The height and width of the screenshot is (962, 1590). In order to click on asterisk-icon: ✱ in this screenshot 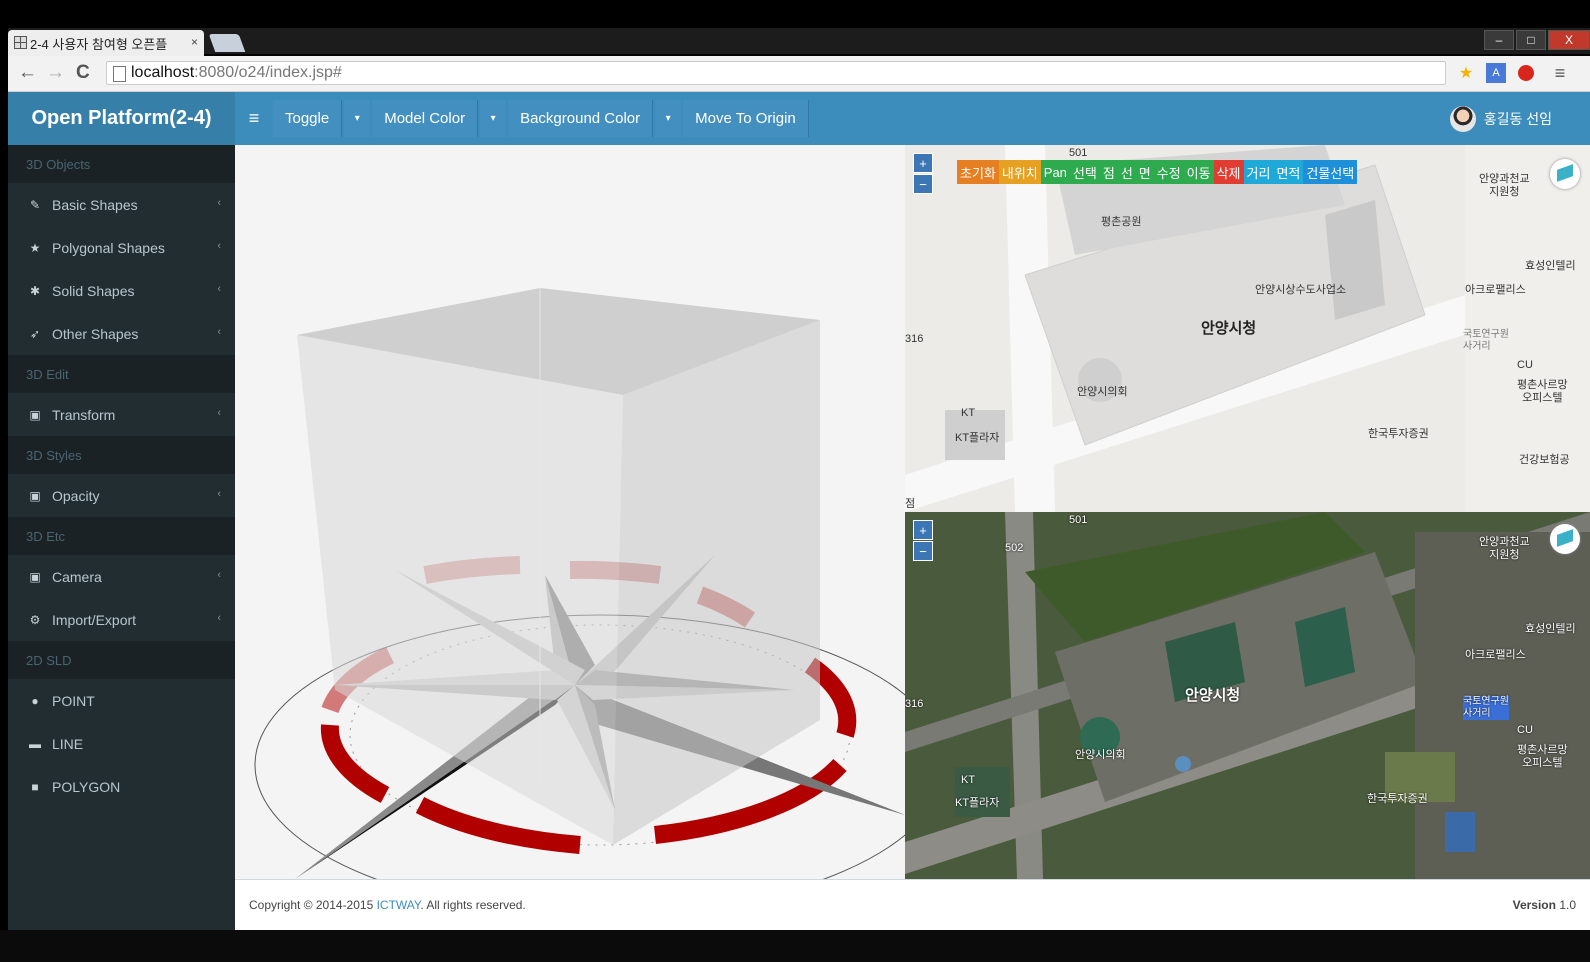, I will do `click(35, 290)`.